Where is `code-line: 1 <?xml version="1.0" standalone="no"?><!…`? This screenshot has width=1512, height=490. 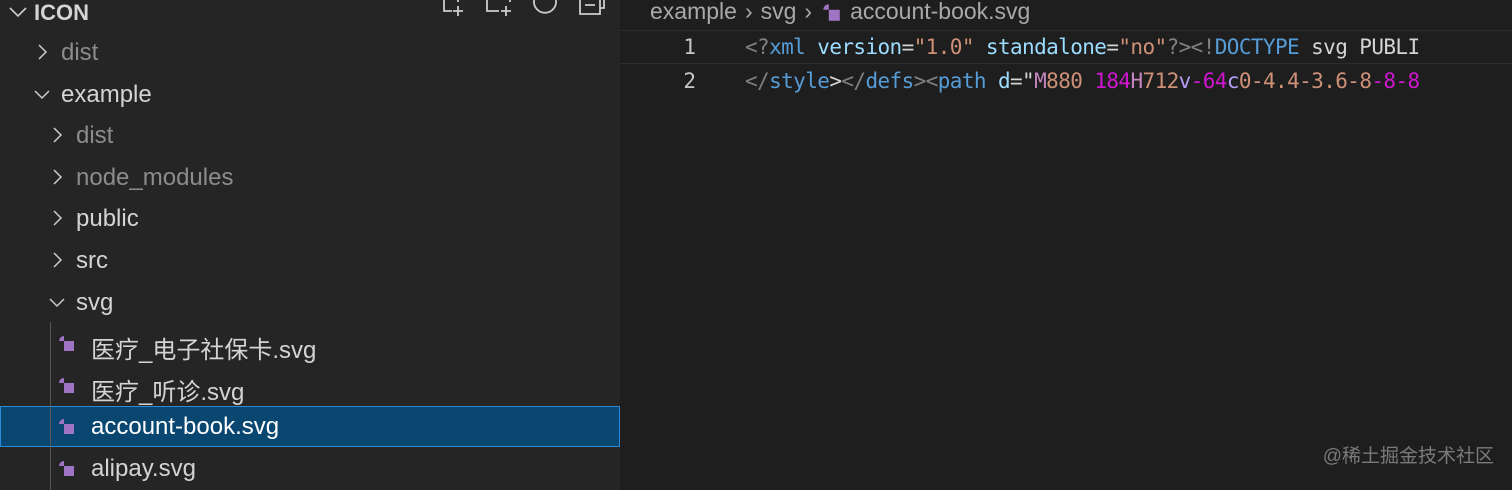
code-line: 1 <?xml version="1.0" standalone="no"?><!… is located at coordinates (1066, 47).